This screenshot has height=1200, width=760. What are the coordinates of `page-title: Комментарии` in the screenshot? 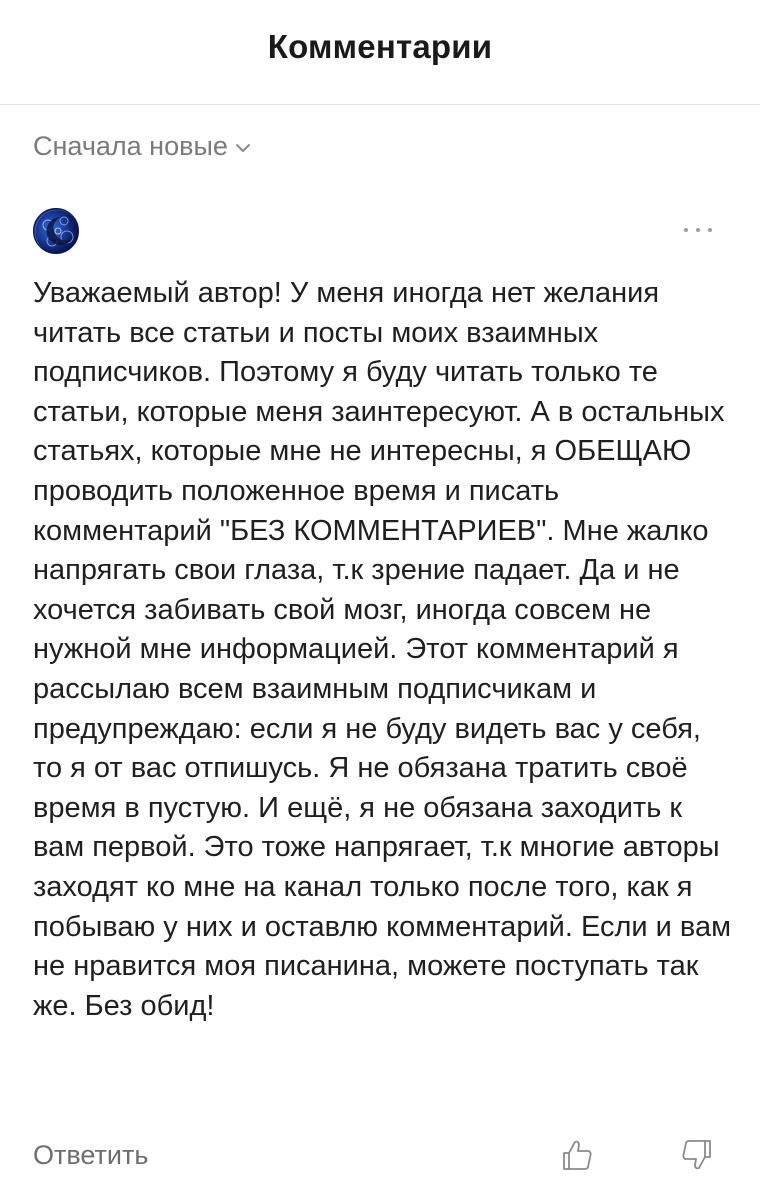 It's located at (380, 46).